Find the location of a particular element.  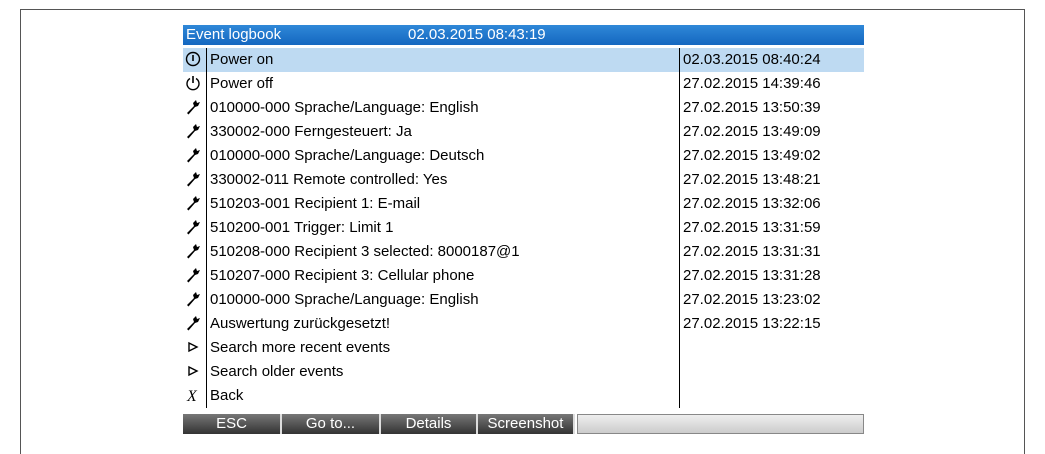

title-bar: Event logbook 02.03.2015 08:43:19 is located at coordinates (523, 35).